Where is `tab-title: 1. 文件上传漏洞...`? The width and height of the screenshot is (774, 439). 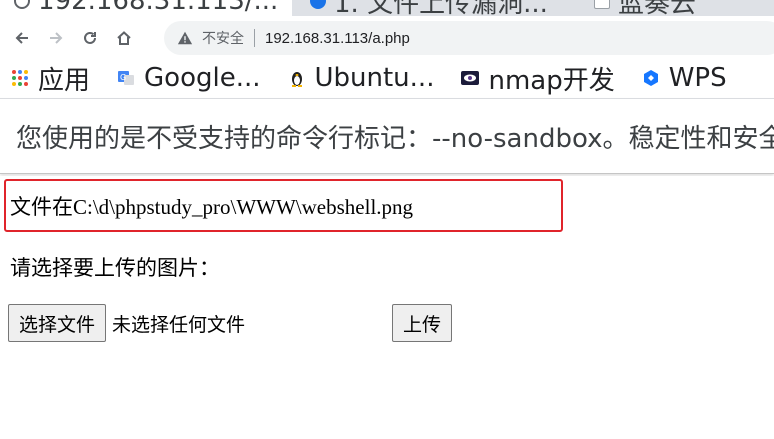 tab-title: 1. 文件上传漏洞... is located at coordinates (441, 8).